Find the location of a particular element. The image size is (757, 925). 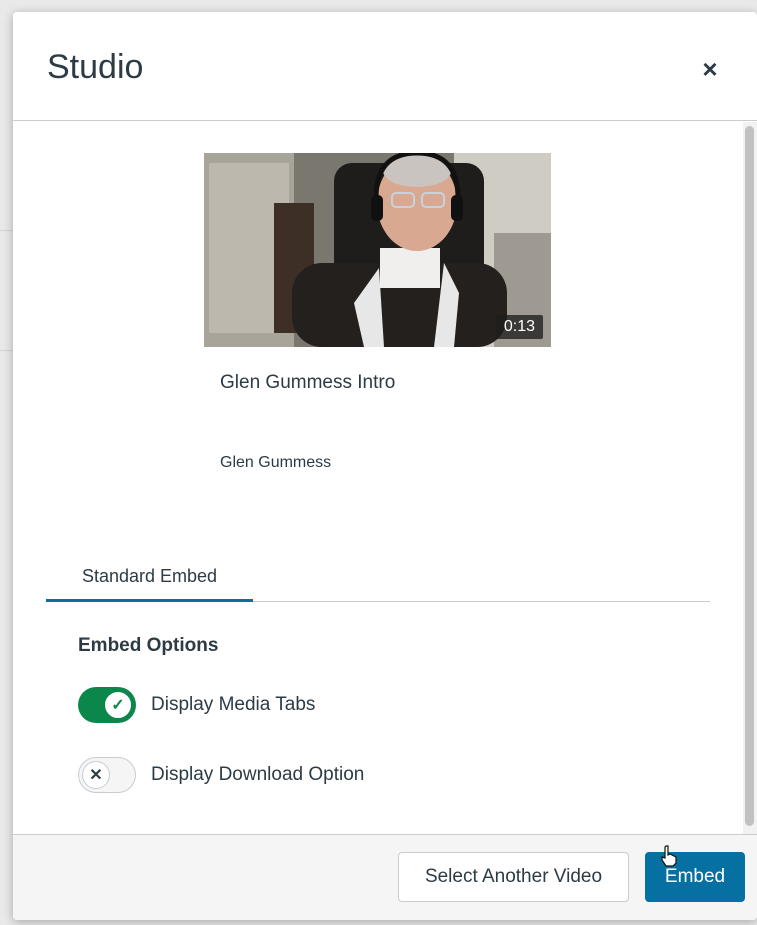

display-download-option-toggle-row: ✕ Display Download Option is located at coordinates (221, 775).